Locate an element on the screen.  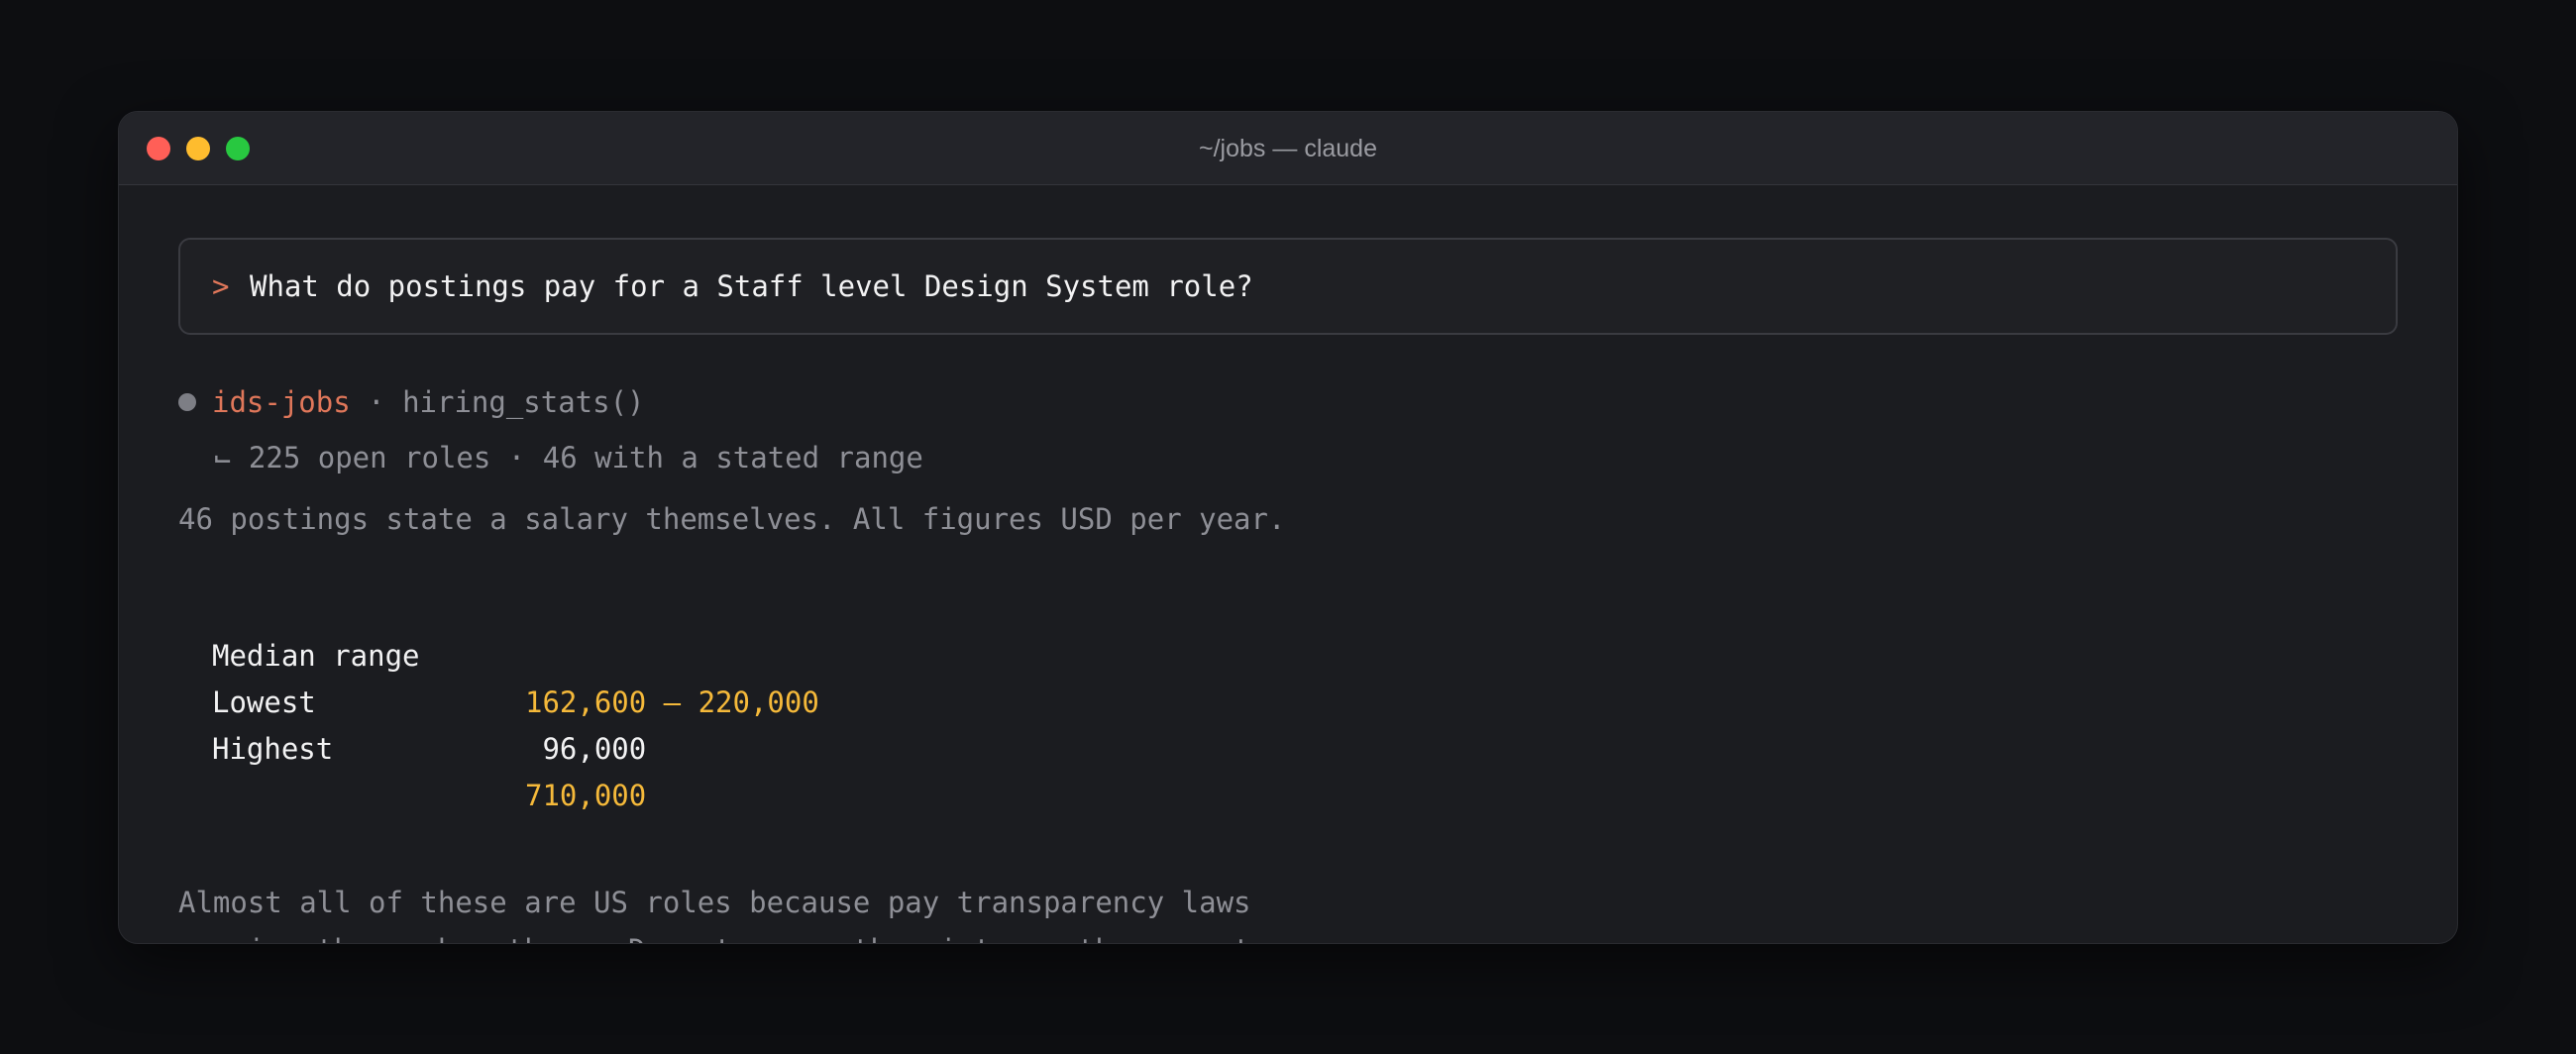
stat-row-median: Median range 162,600 – 220,000 is located at coordinates (515, 652).